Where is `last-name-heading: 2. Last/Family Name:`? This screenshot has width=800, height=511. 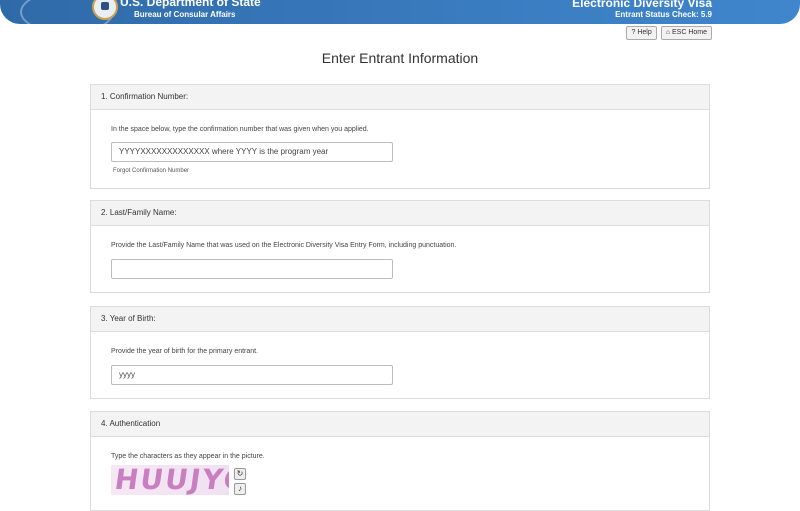
last-name-heading: 2. Last/Family Name: is located at coordinates (400, 213).